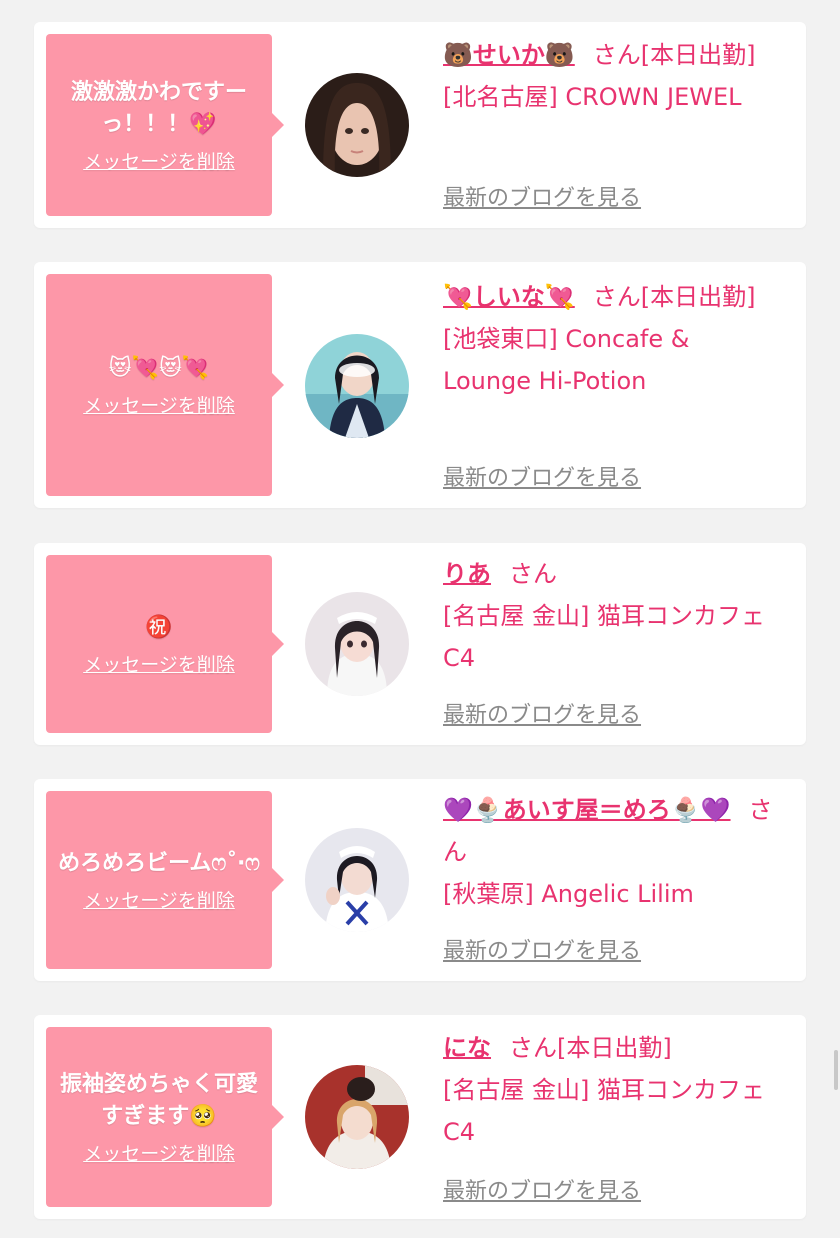 The image size is (840, 1238). Describe the element at coordinates (159, 385) in the screenshot. I see `message-bubble: 😻💘😻💘 メッセージを削除` at that location.